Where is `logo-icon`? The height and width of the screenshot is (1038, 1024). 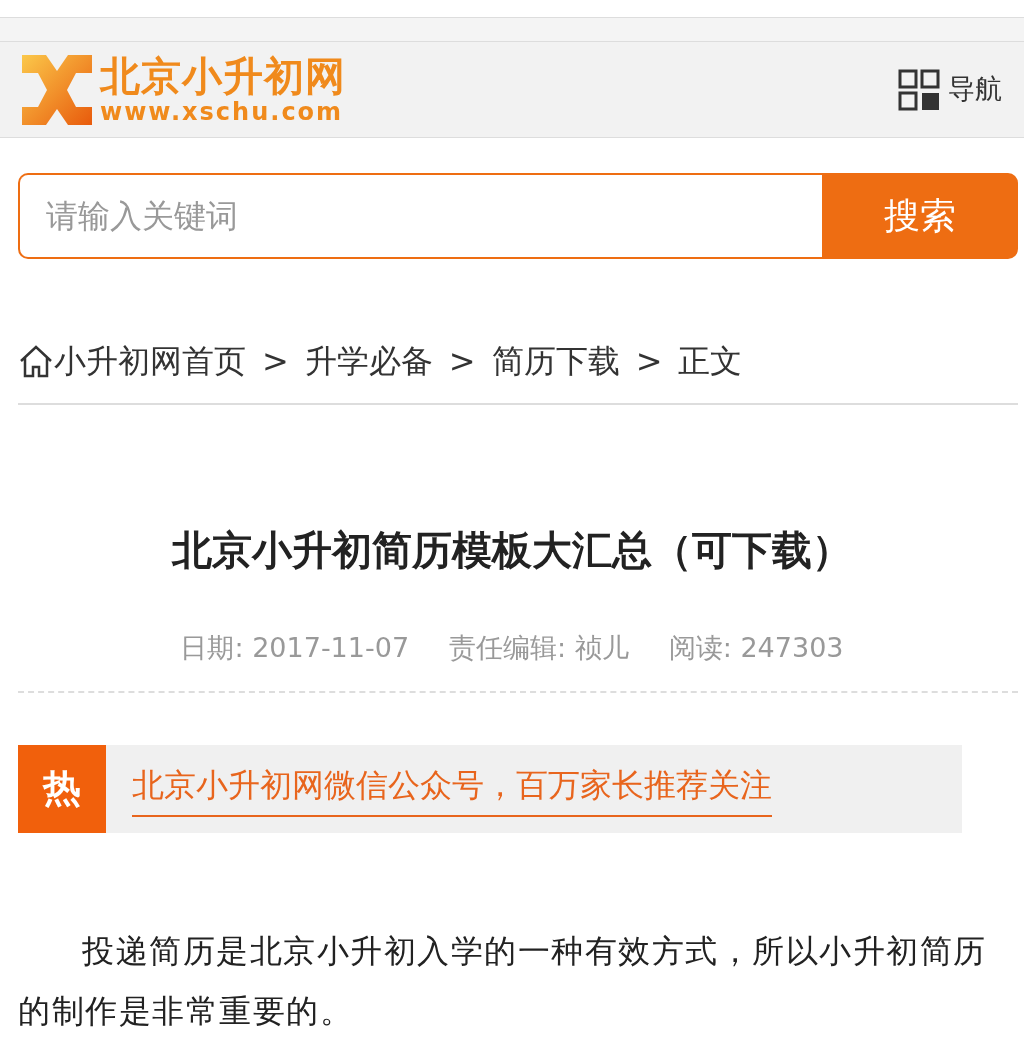
logo-icon is located at coordinates (57, 89).